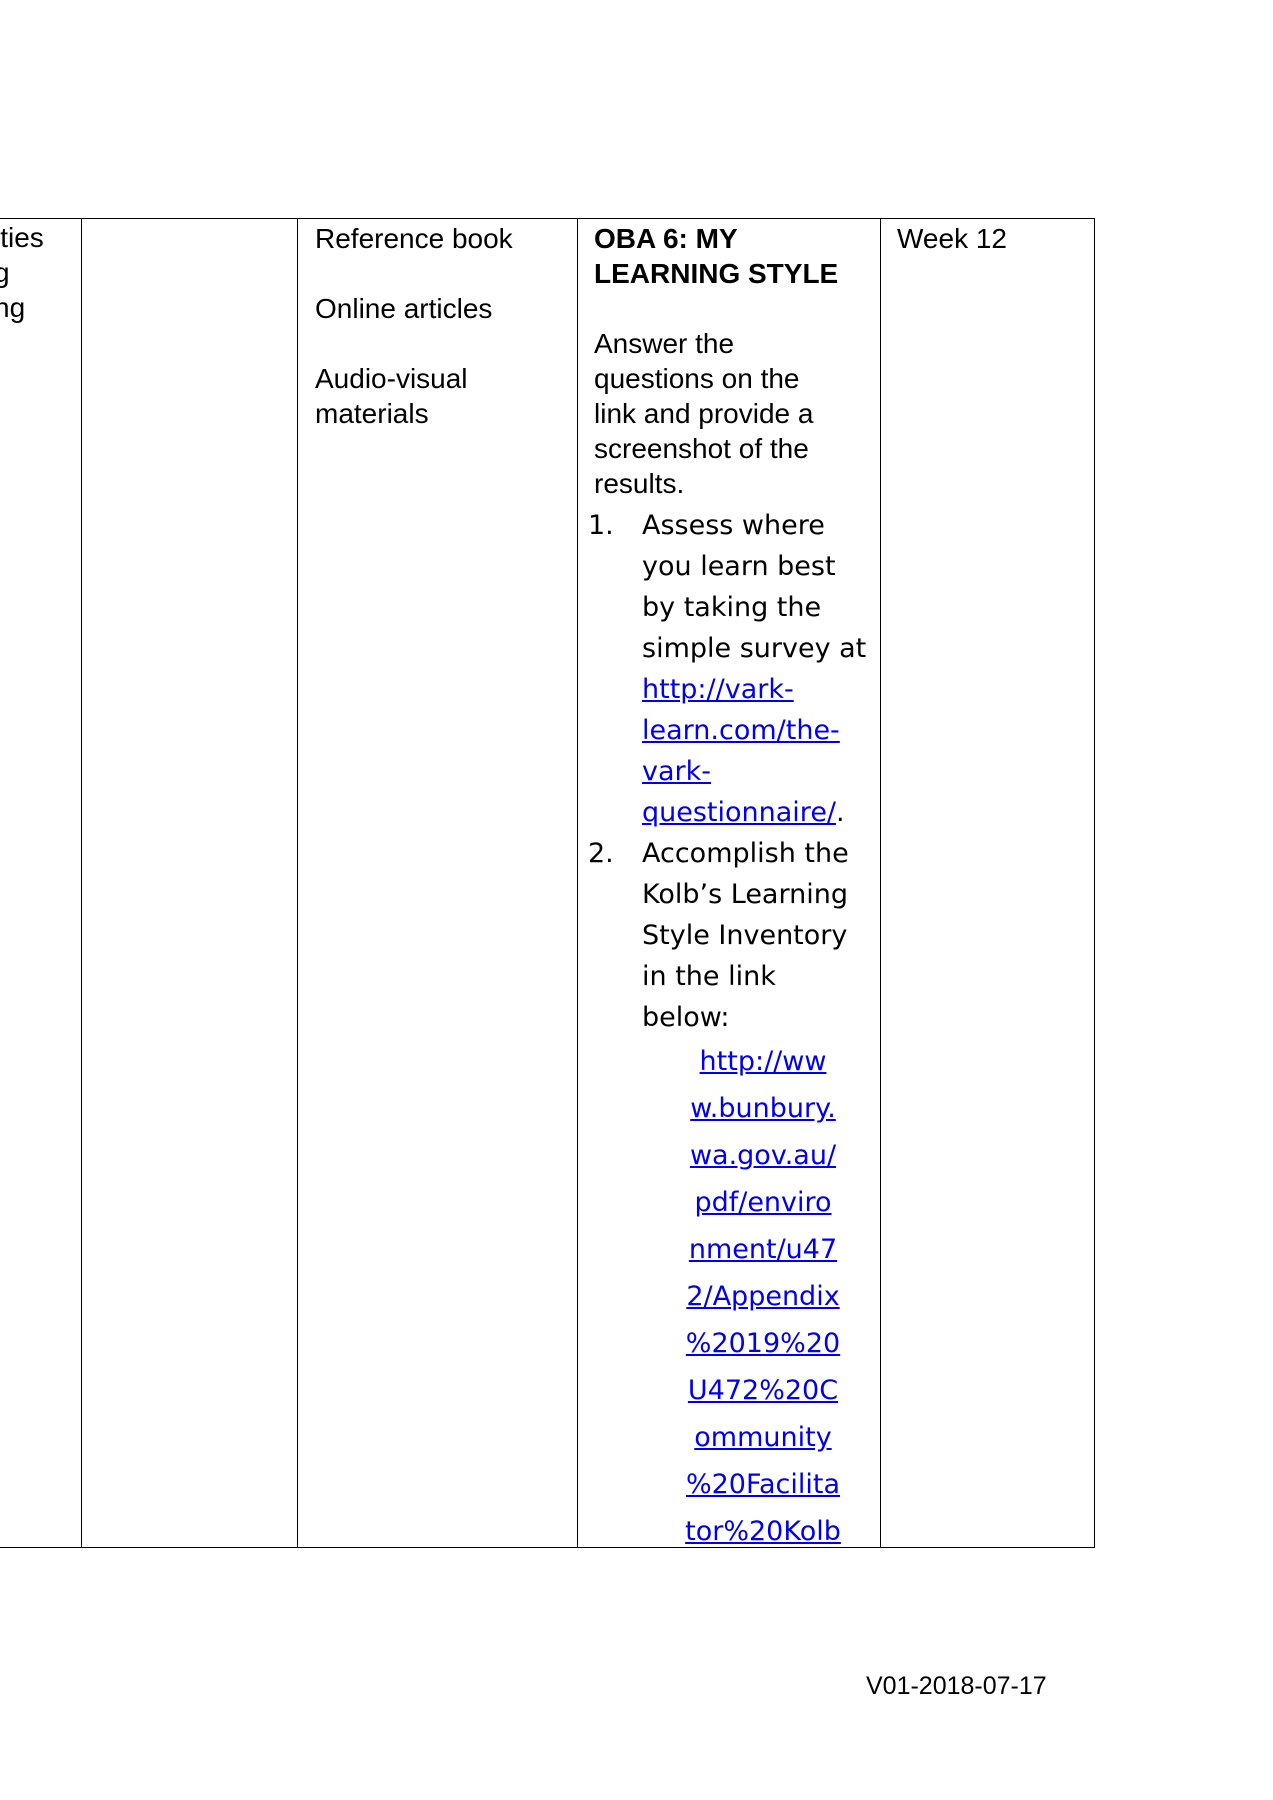 This screenshot has height=1800, width=1273. What do you see at coordinates (414, 238) in the screenshot?
I see `resource-item: Reference book` at bounding box center [414, 238].